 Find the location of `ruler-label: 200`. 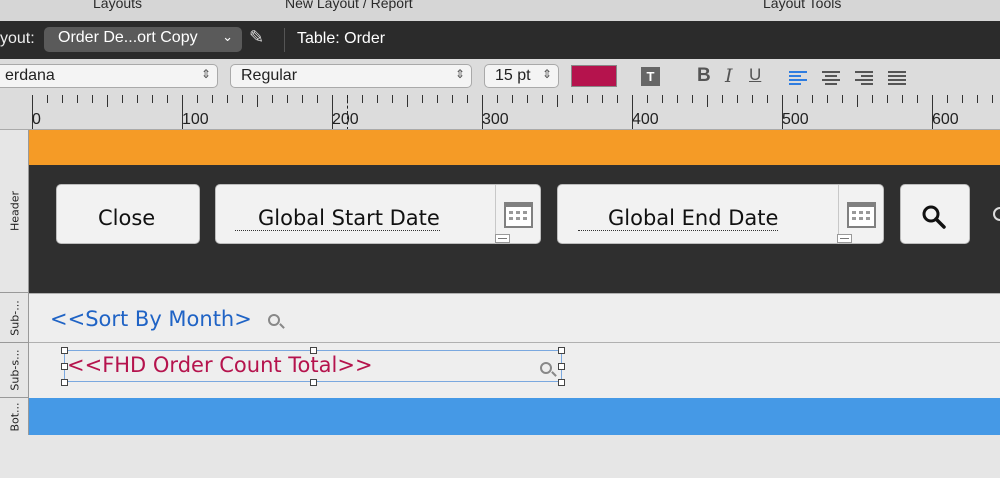

ruler-label: 200 is located at coordinates (345, 119).